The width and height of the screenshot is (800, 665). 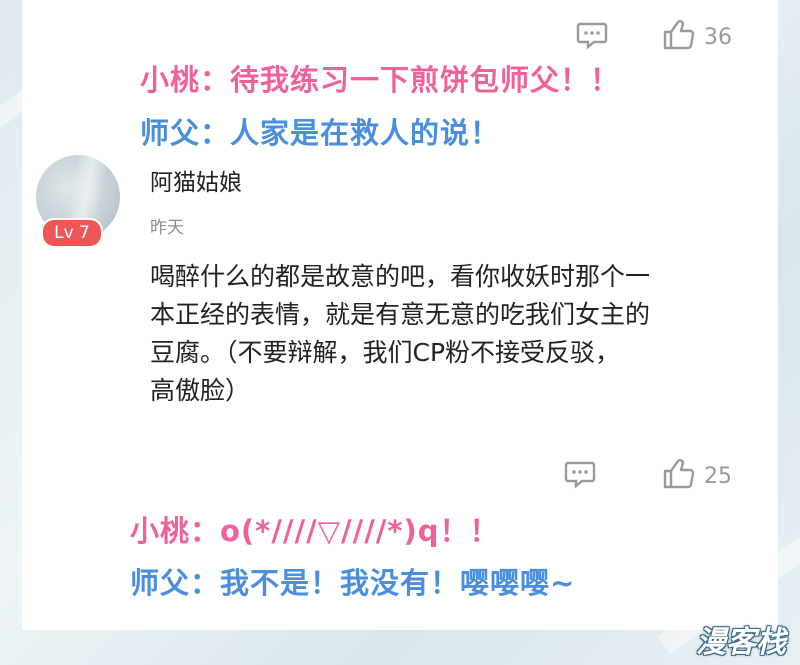 What do you see at coordinates (648, 476) in the screenshot?
I see `comment-action-row: 25` at bounding box center [648, 476].